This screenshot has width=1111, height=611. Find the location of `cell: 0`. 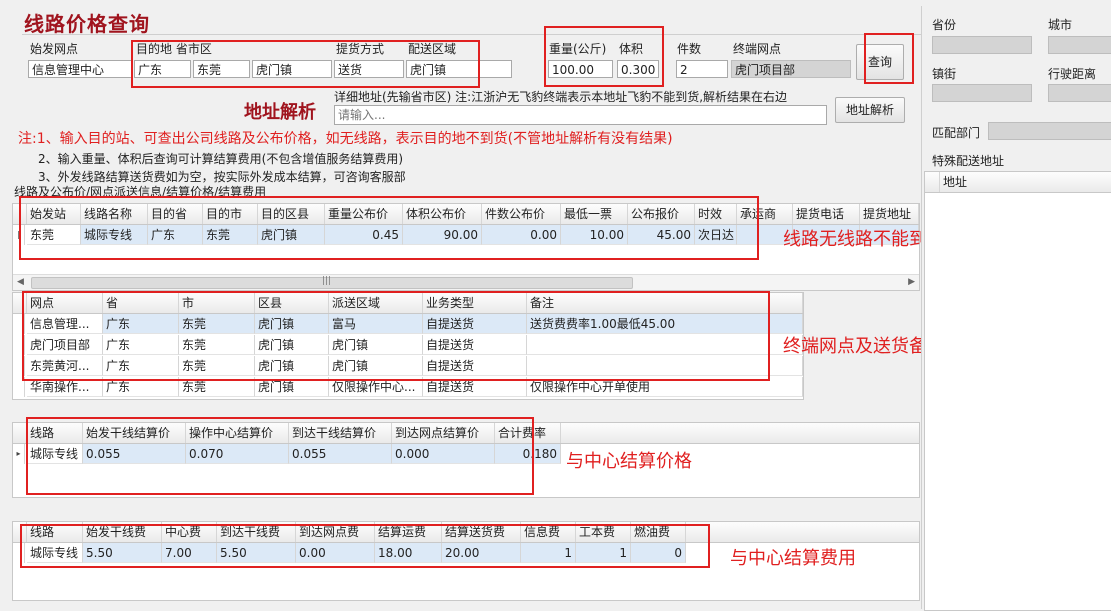

cell: 0 is located at coordinates (658, 553).